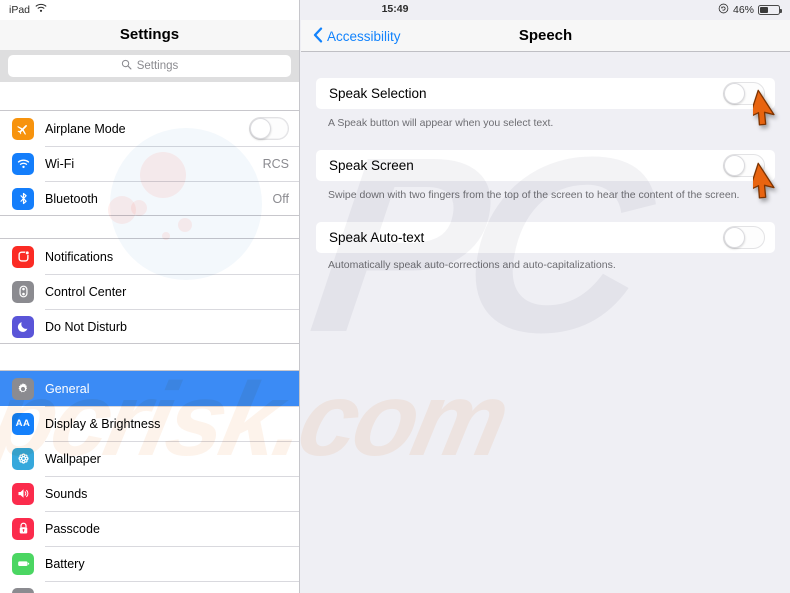 This screenshot has height=593, width=790. I want to click on lock-icon, so click(23, 528).